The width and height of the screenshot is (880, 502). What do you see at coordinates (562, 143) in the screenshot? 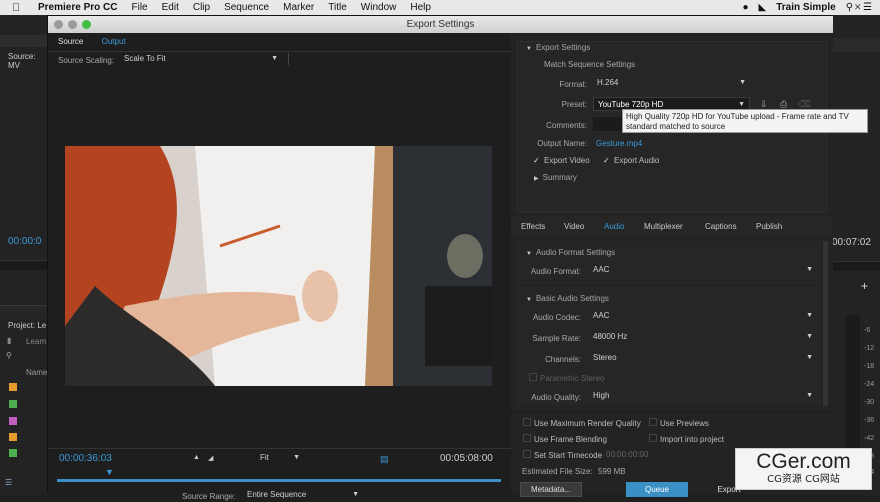
I see `output-name-label: Output Name:` at bounding box center [562, 143].